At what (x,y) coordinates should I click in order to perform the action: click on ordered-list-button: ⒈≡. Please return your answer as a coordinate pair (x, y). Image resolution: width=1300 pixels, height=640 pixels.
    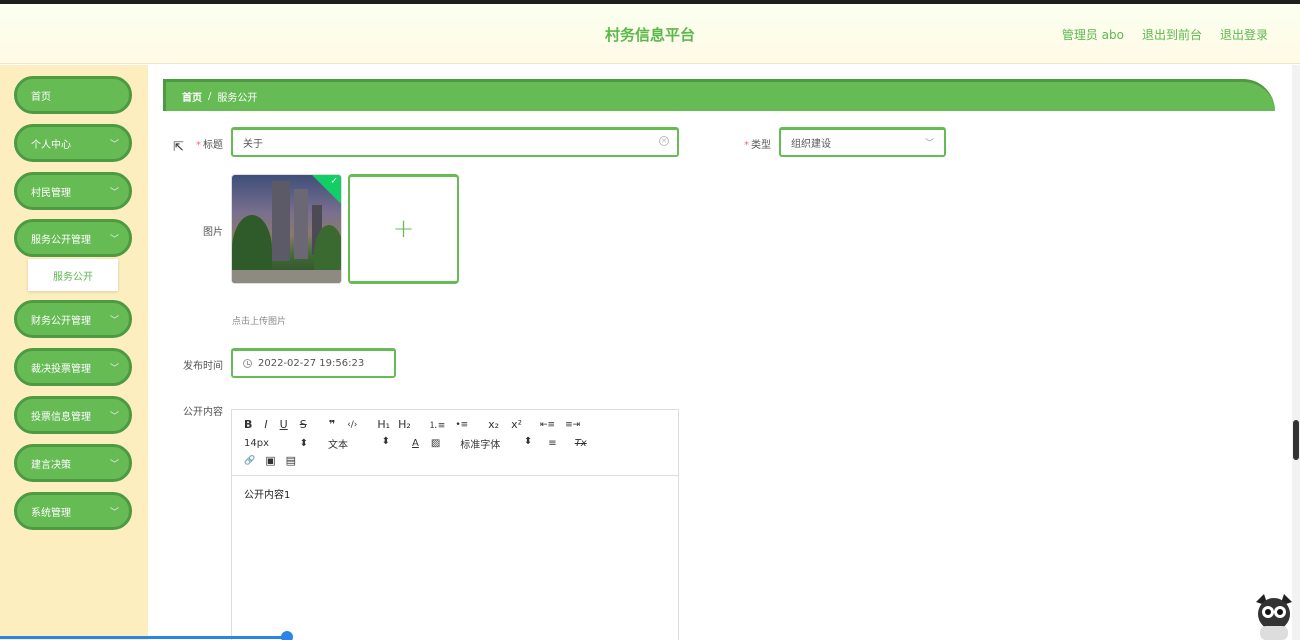
    Looking at the image, I should click on (437, 424).